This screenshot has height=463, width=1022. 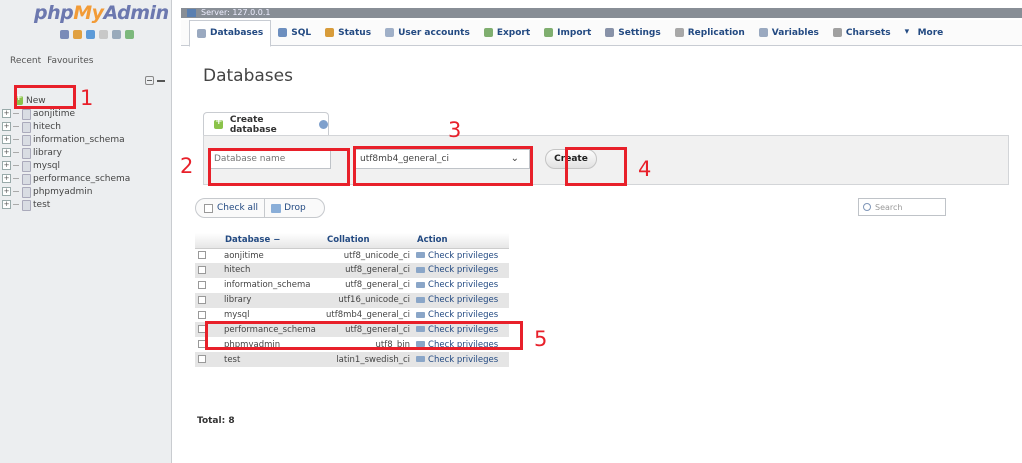 What do you see at coordinates (795, 32) in the screenshot?
I see `tab-label: Variables` at bounding box center [795, 32].